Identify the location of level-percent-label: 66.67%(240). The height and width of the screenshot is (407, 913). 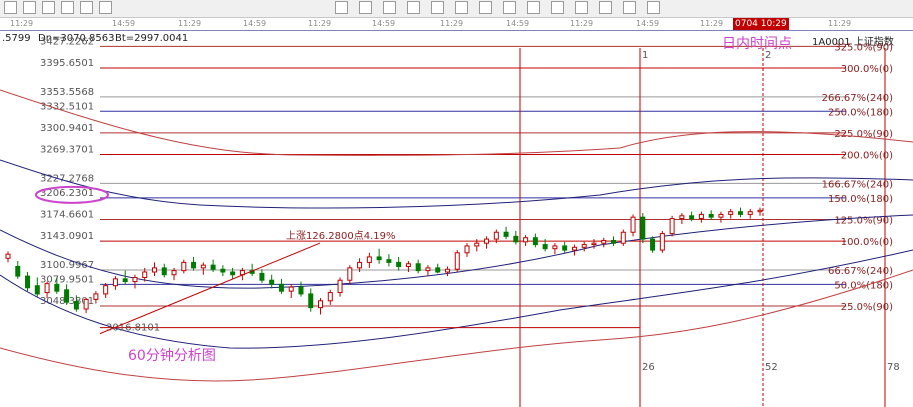
(860, 271).